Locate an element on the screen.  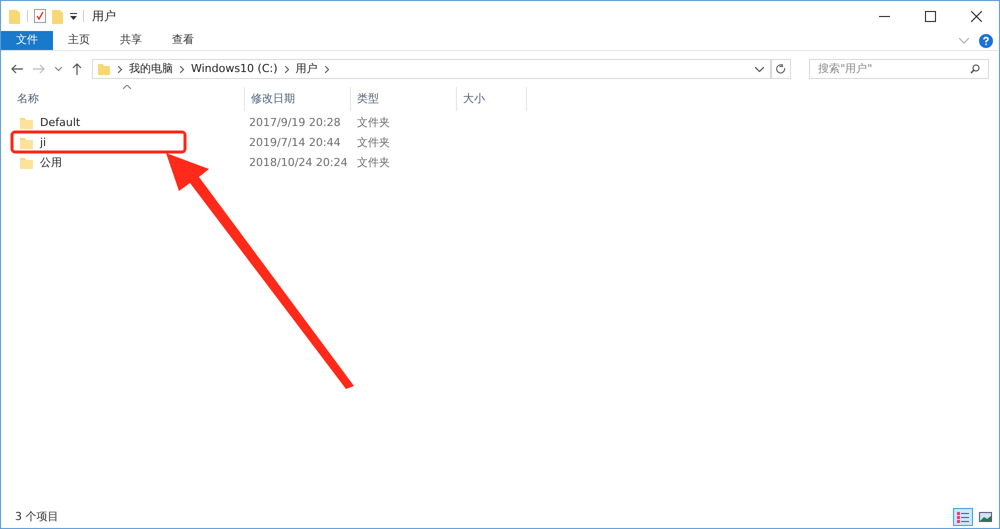
file-name: 公用 is located at coordinates (51, 163).